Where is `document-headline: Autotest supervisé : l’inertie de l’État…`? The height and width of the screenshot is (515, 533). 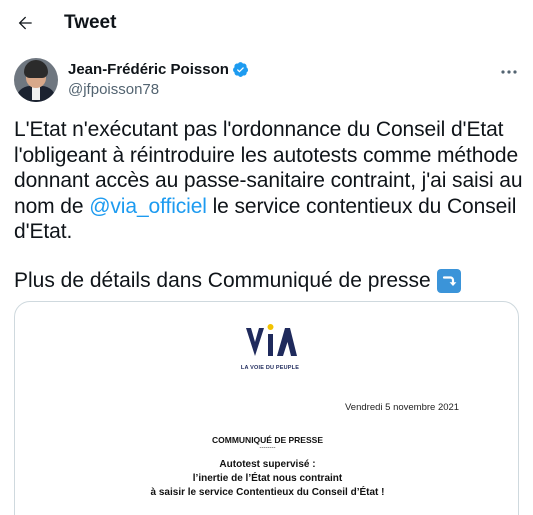 document-headline: Autotest supervisé : l’inertie de l’État… is located at coordinates (266, 479).